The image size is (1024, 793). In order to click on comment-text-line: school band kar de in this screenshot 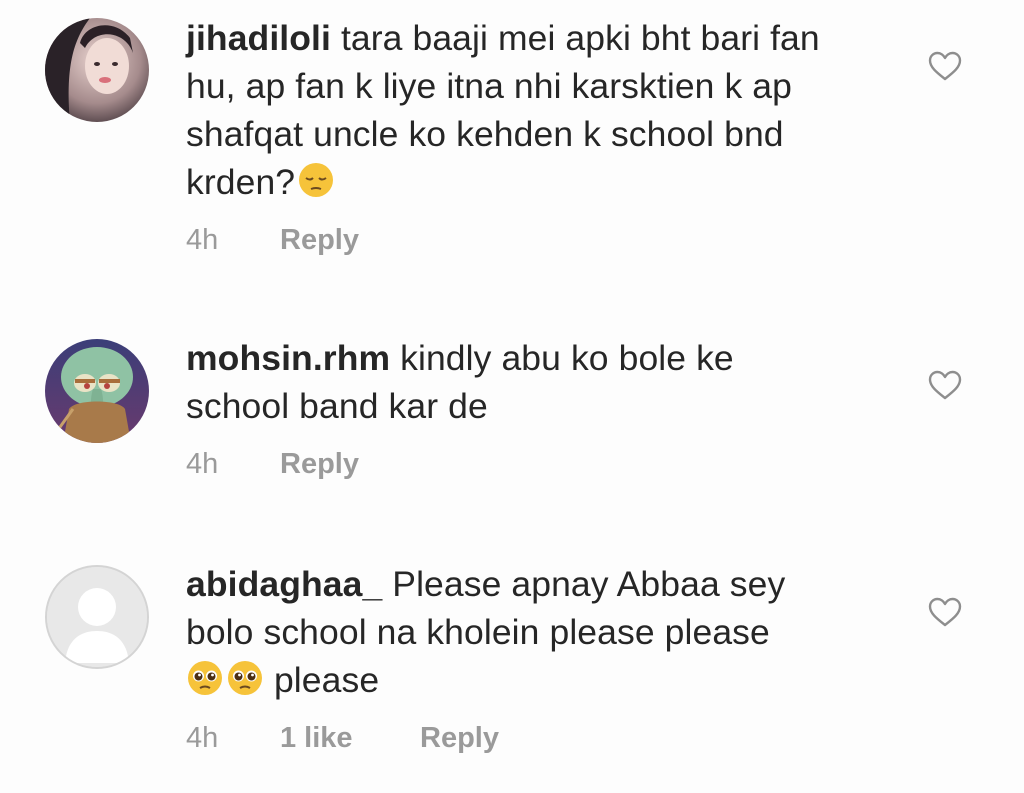, I will do `click(337, 406)`.